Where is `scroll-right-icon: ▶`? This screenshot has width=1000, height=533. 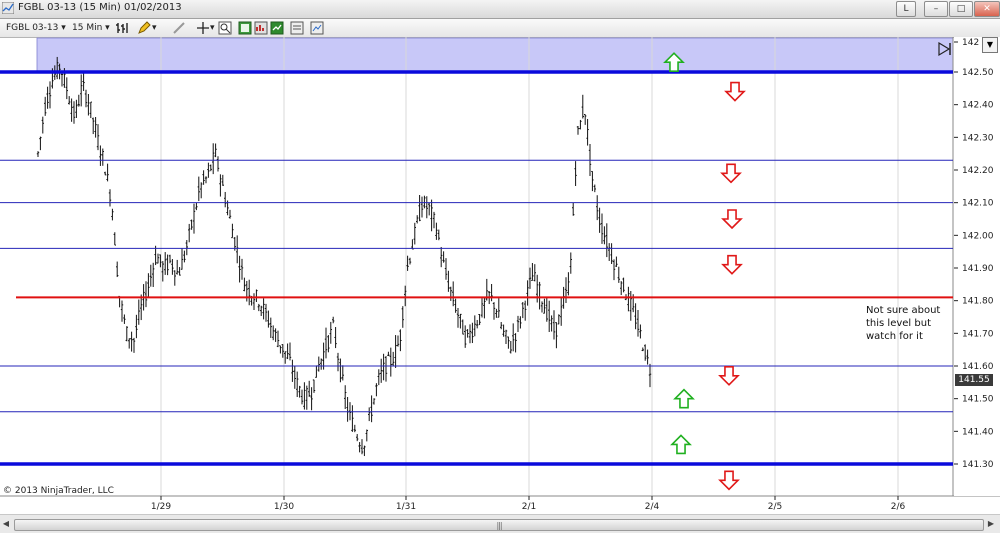
scroll-right-icon: ▶ is located at coordinates (991, 524).